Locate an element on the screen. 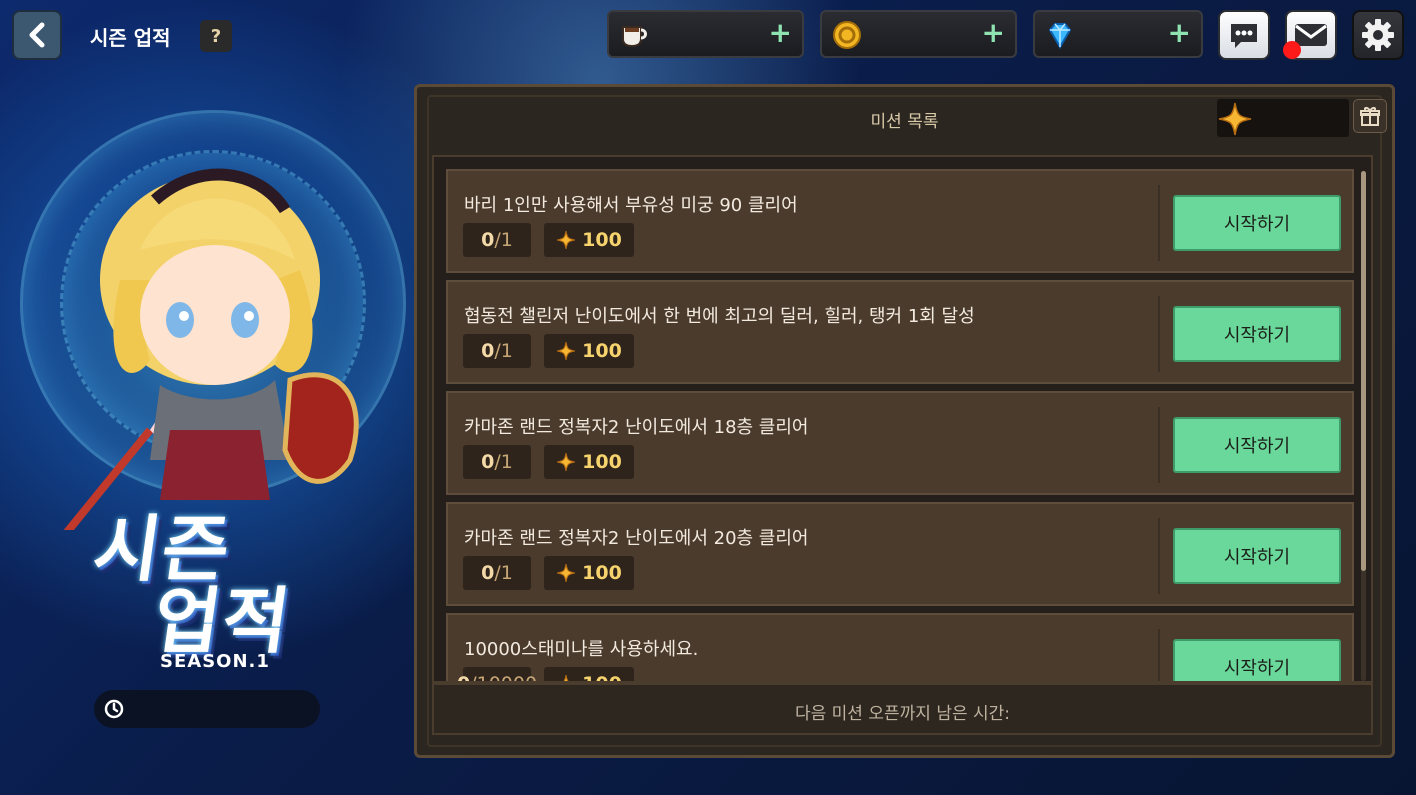  chevron-left-icon is located at coordinates (37, 35).